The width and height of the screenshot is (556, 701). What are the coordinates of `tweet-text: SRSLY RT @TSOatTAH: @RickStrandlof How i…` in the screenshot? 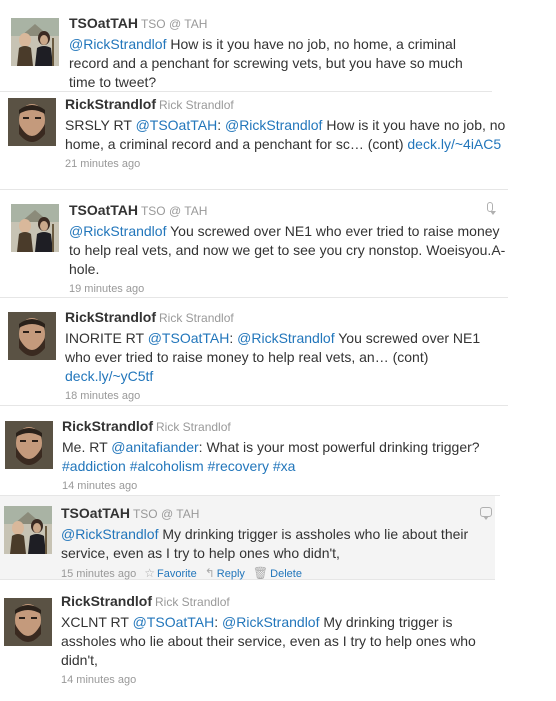 It's located at (286, 135).